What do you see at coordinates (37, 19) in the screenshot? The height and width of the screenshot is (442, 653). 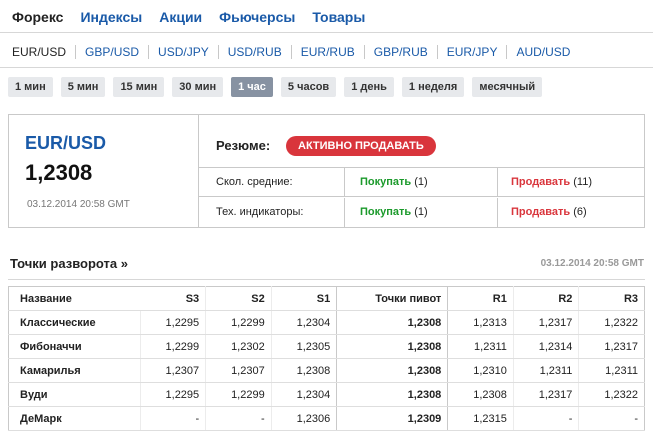 I see `tab-forex: Форекс` at bounding box center [37, 19].